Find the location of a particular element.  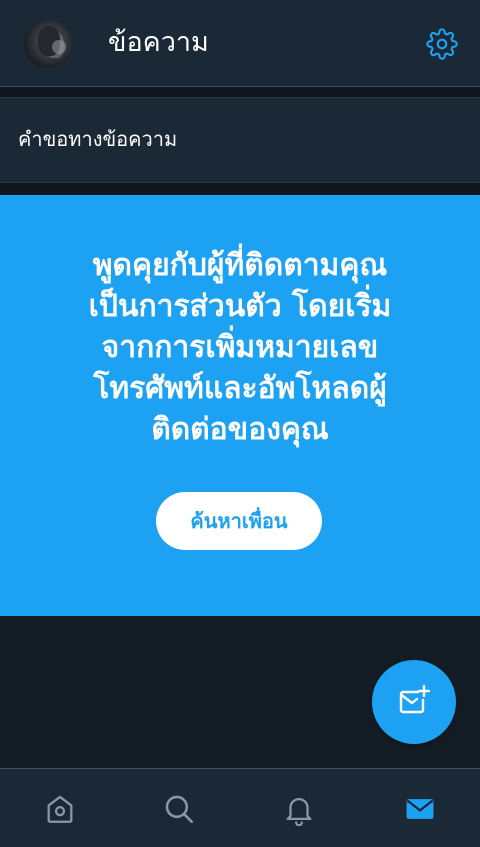

message-requests-label: คำขอทางข้อความ is located at coordinates (98, 139).